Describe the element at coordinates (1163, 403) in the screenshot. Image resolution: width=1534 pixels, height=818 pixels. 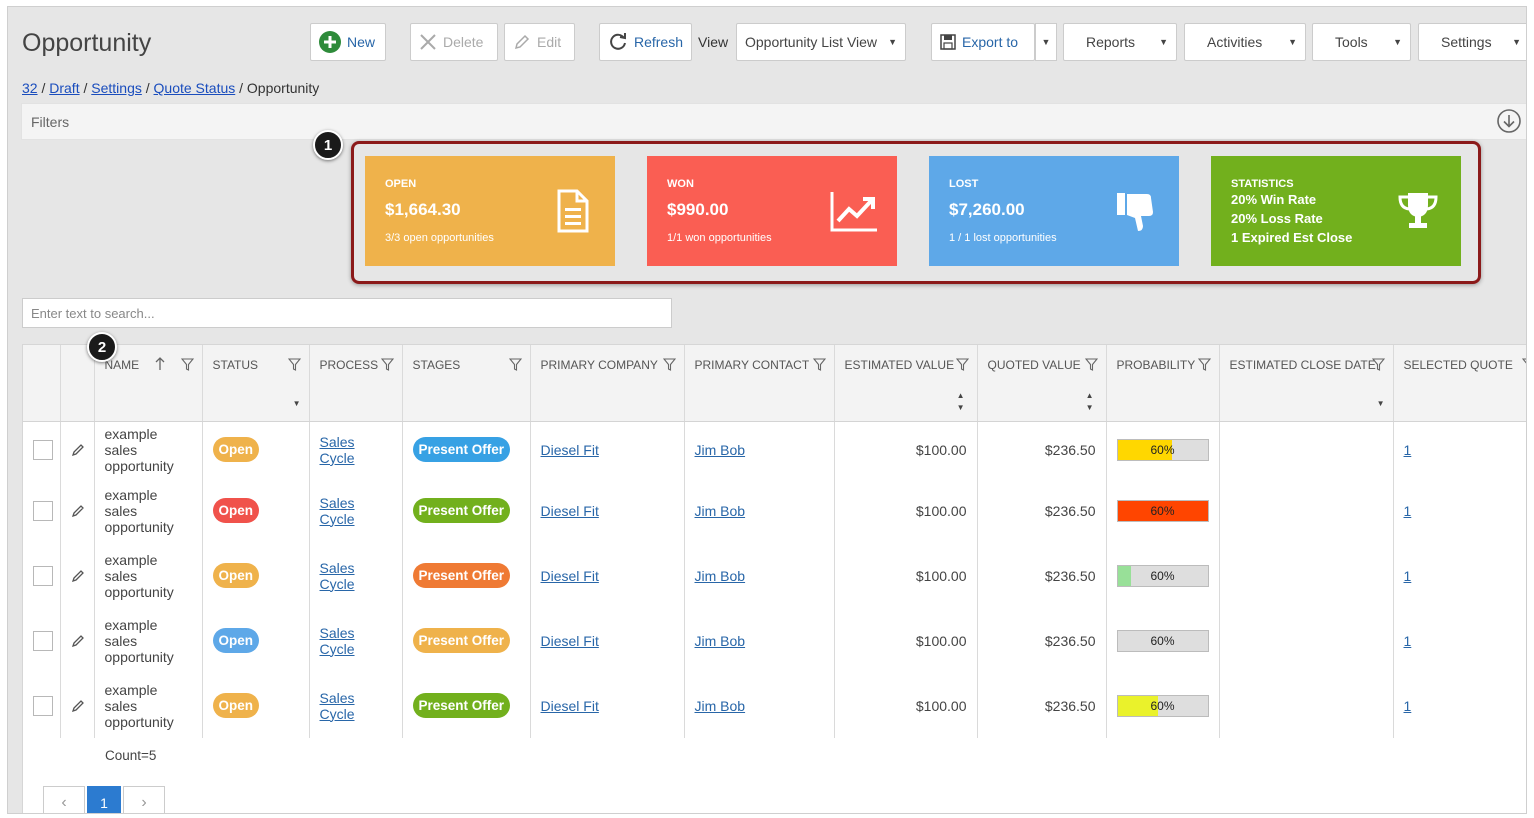
I see `filter-cell-probability` at that location.